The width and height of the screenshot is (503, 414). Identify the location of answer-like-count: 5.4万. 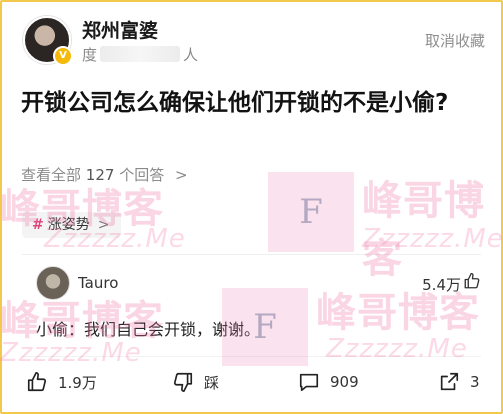
(441, 285).